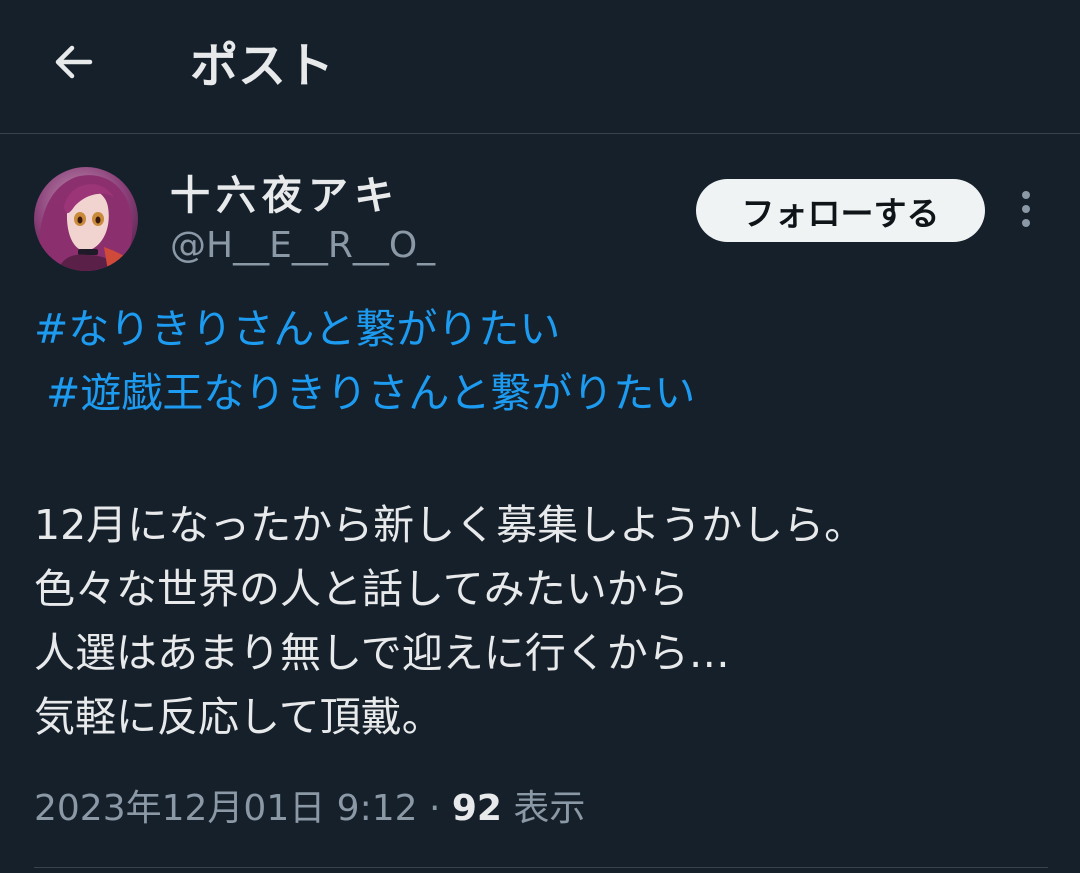 This screenshot has height=873, width=1080. What do you see at coordinates (285, 196) in the screenshot?
I see `author-display-name: 十六夜アキ` at bounding box center [285, 196].